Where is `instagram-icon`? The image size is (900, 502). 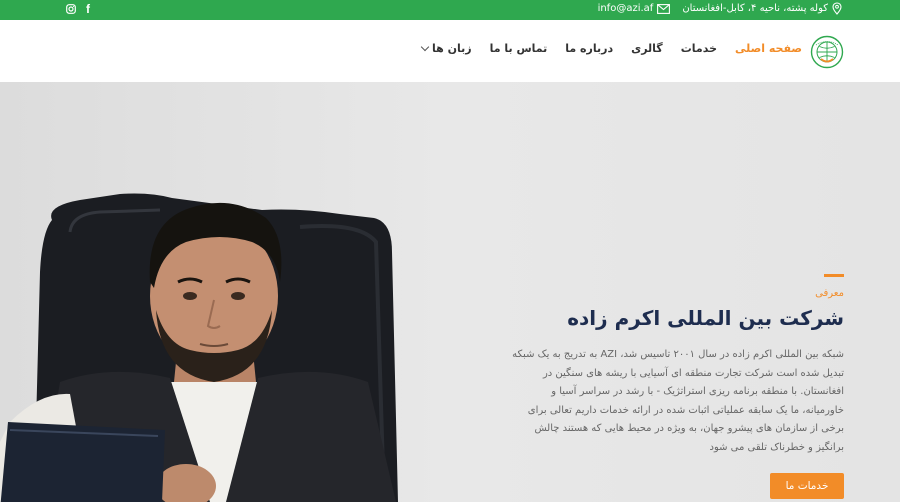
instagram-icon is located at coordinates (71, 9).